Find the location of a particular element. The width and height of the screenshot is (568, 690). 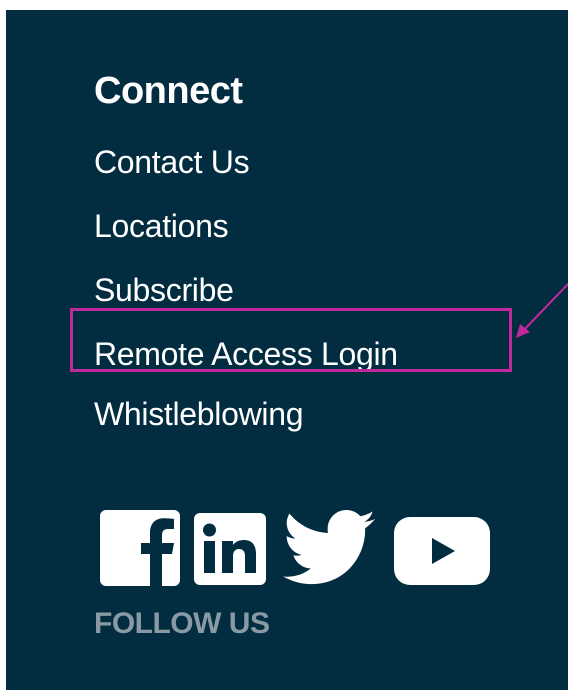

connect-heading: Connect is located at coordinates (168, 91).